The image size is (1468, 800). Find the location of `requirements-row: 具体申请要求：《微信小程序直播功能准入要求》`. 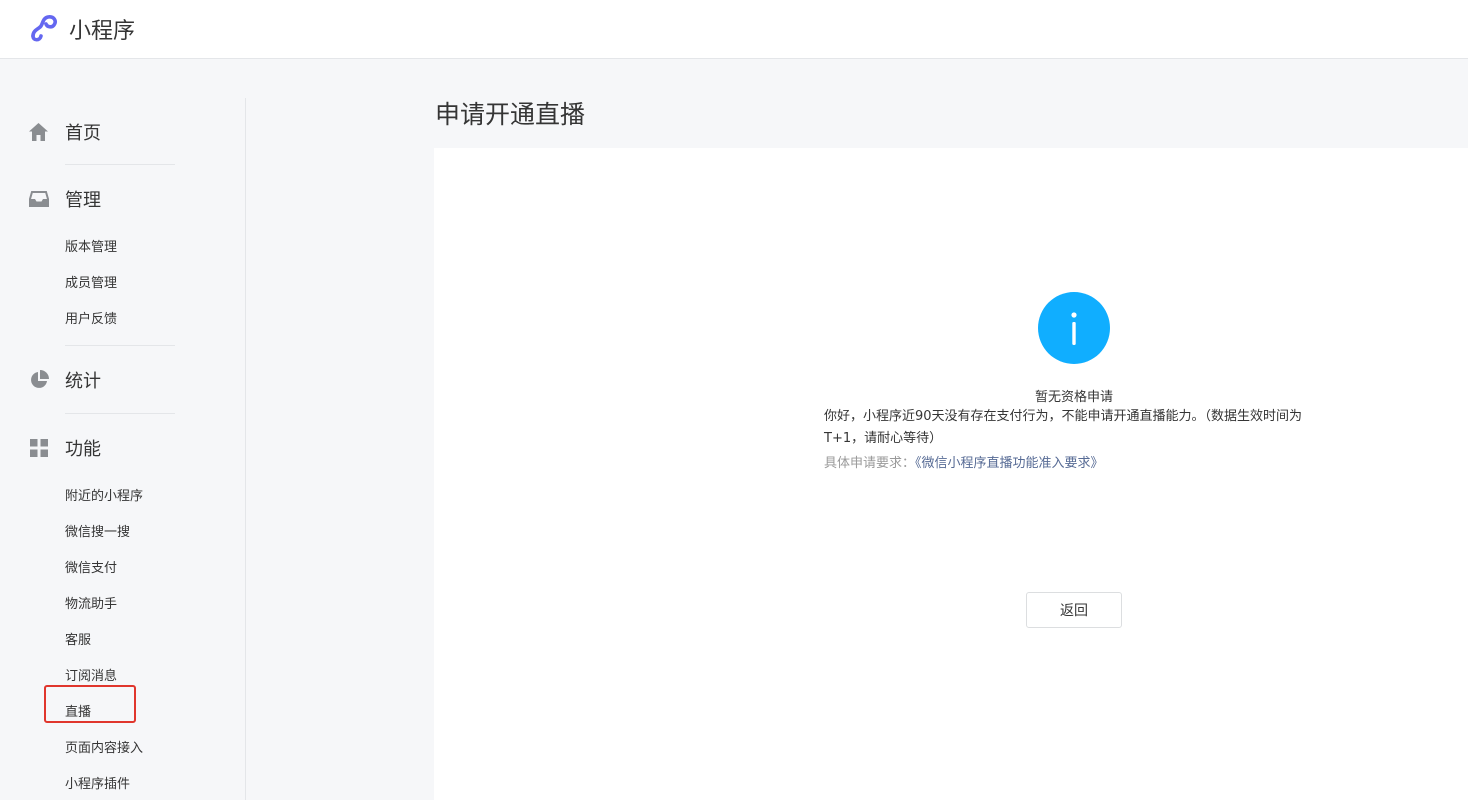

requirements-row: 具体申请要求：《微信小程序直播功能准入要求》 is located at coordinates (964, 461).